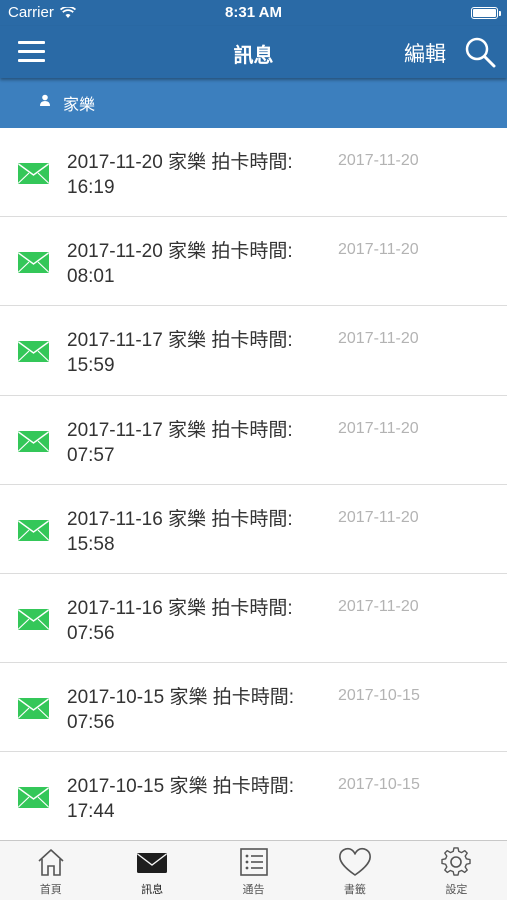  I want to click on tab-home: 首頁, so click(50, 870).